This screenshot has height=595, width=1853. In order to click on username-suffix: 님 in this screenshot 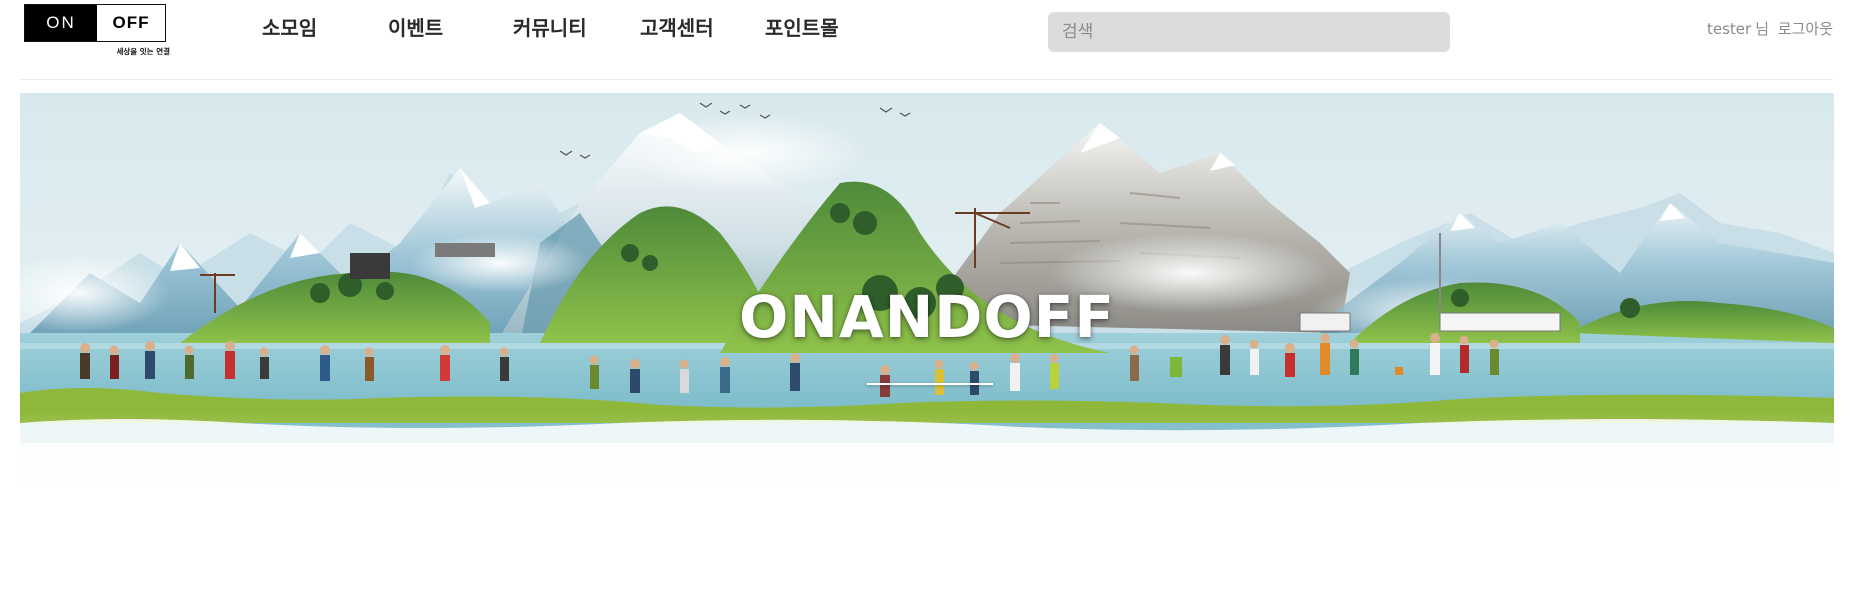, I will do `click(1762, 29)`.